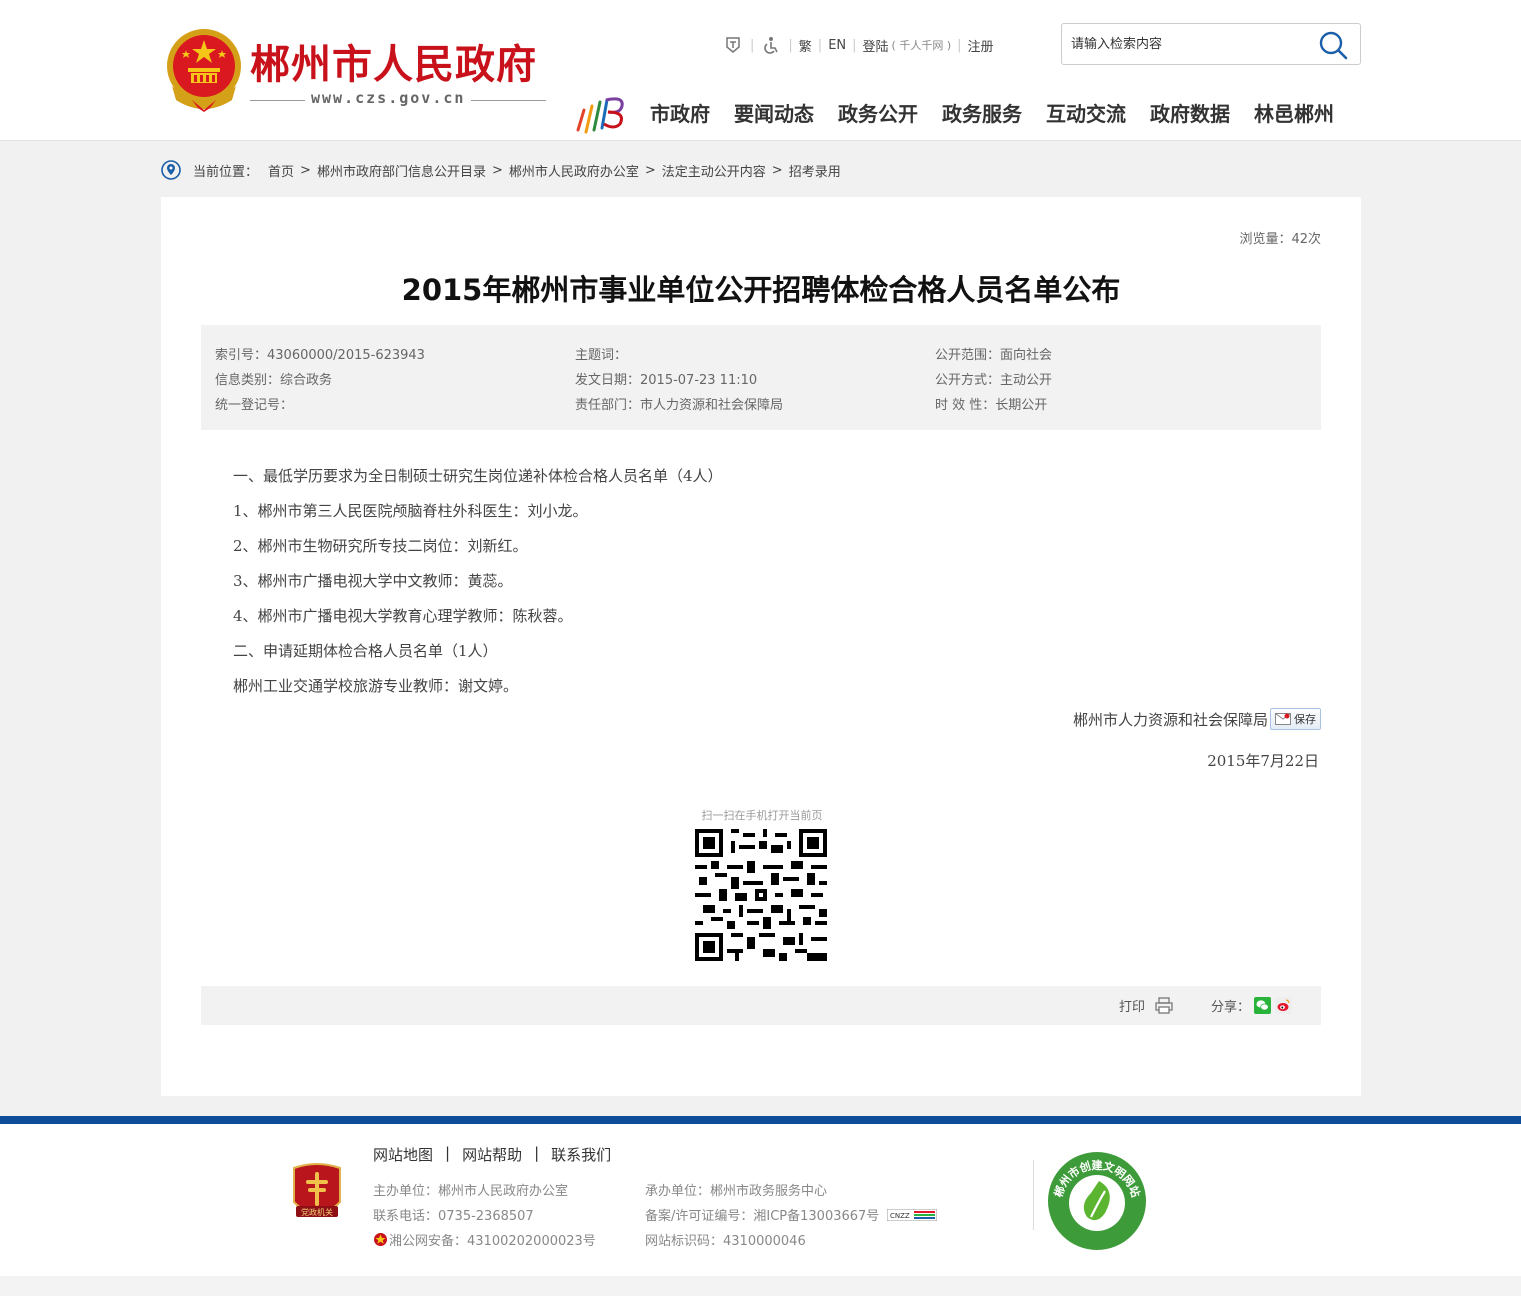 The width and height of the screenshot is (1521, 1296). I want to click on article-paragraph: 3、郴州市广播电视大学中文教师：黄蕊。, so click(373, 581).